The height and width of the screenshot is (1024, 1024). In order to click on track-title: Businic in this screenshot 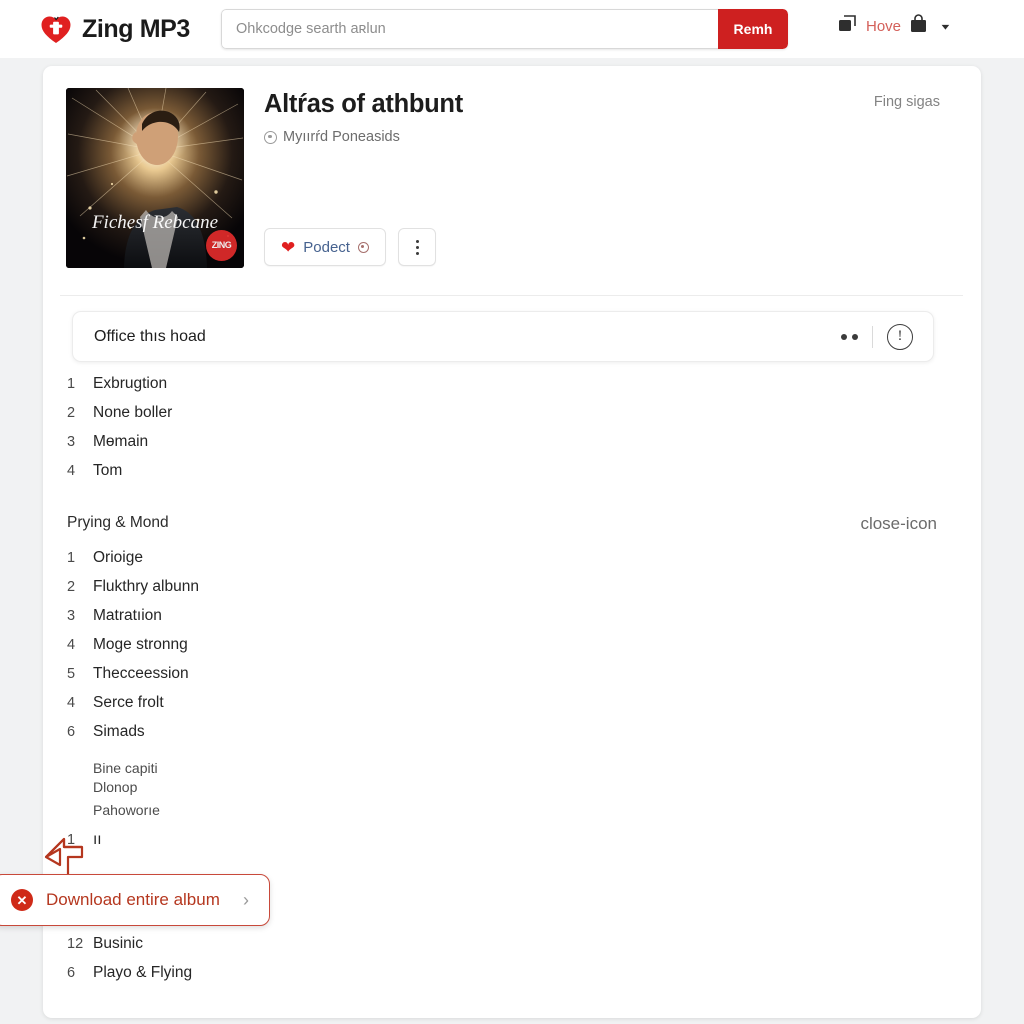, I will do `click(118, 943)`.